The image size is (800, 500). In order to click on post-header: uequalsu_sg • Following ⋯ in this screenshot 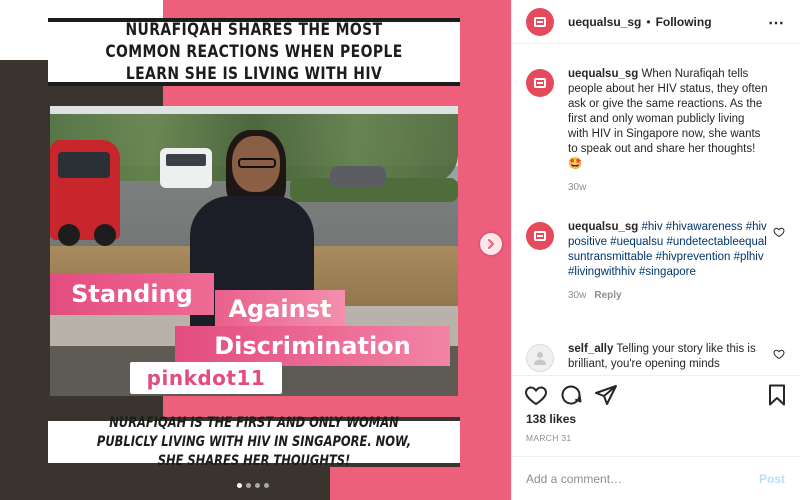, I will do `click(656, 22)`.